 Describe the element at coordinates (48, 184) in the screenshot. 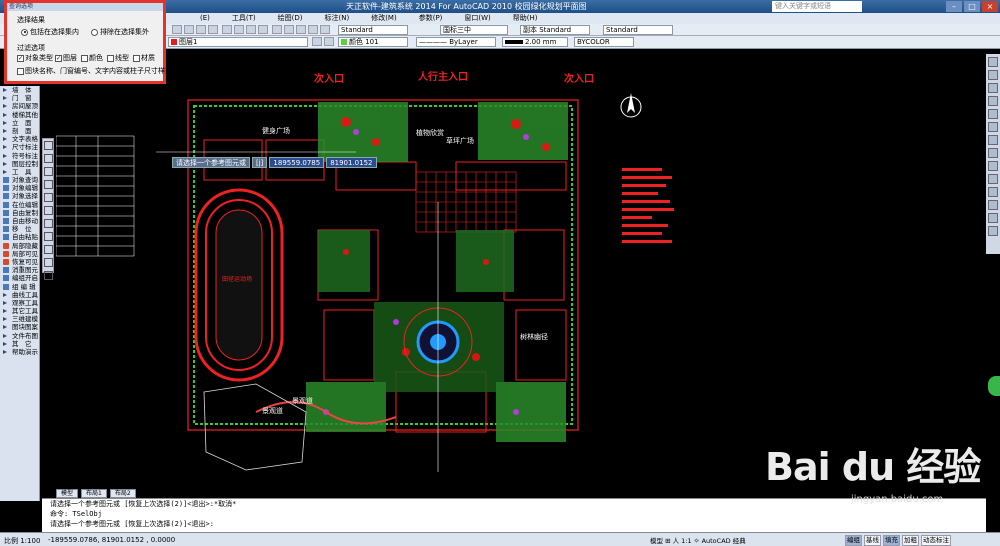

I see `rectangle-icon` at that location.